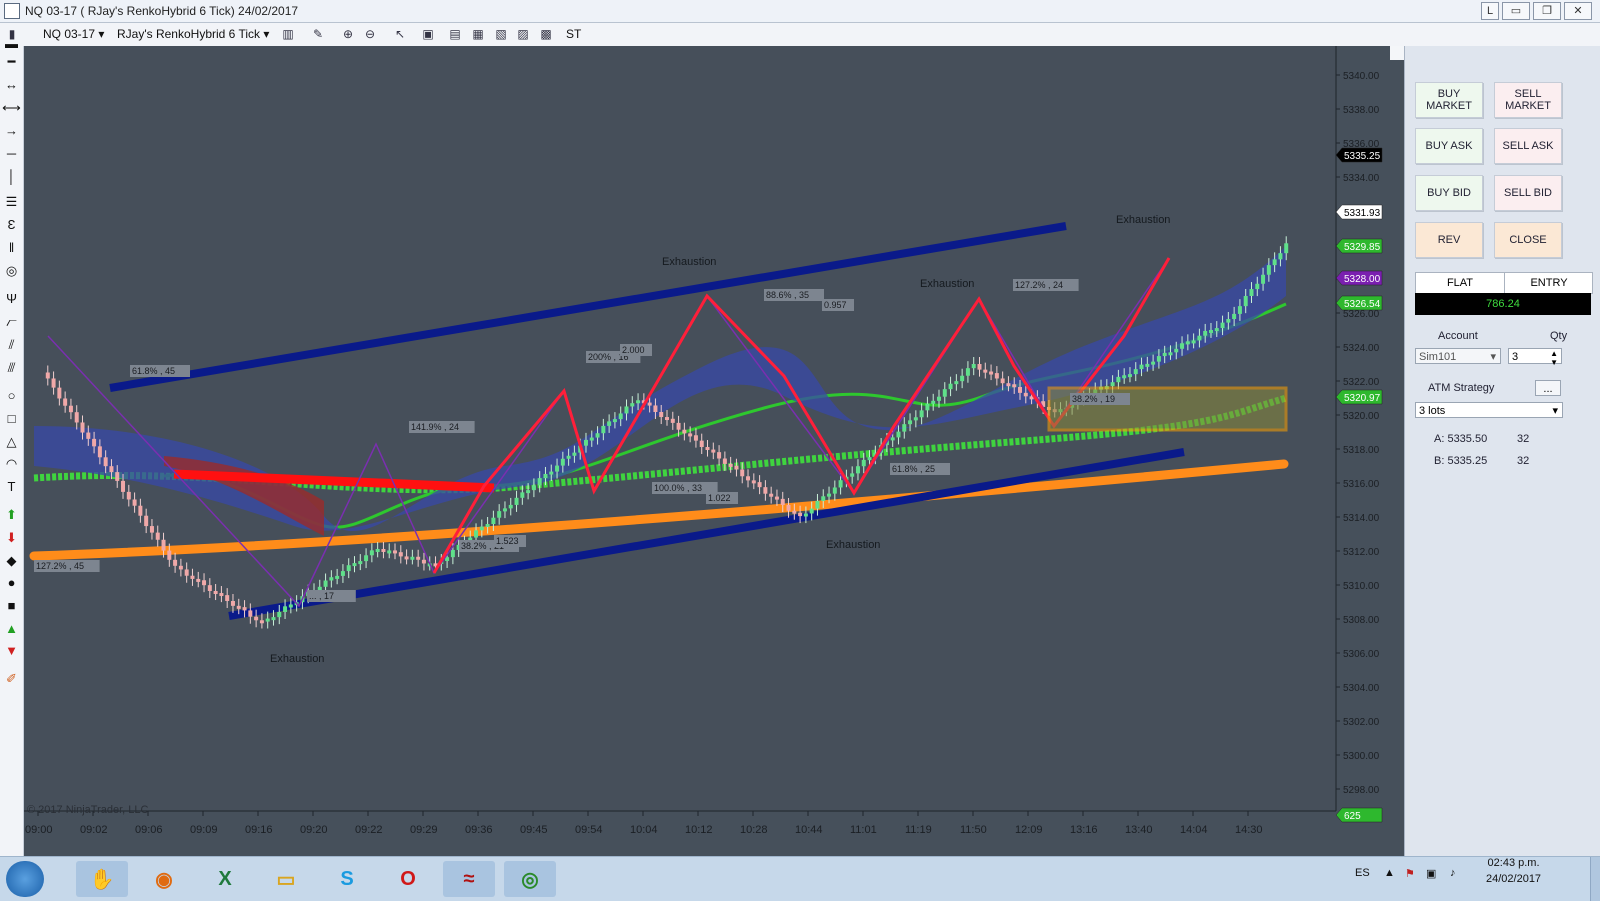  I want to click on excel-icon: X, so click(225, 879).